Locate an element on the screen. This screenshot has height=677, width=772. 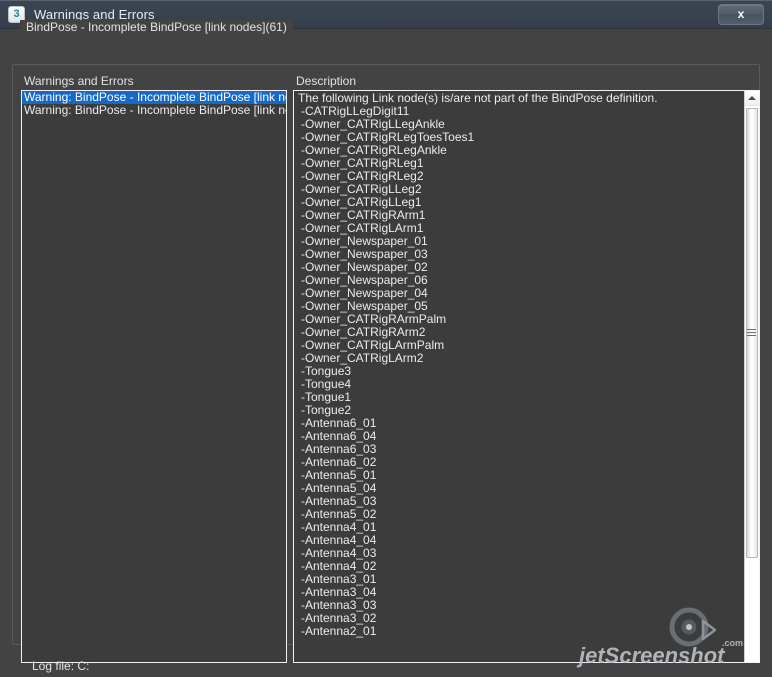
scrollbar-thumb is located at coordinates (752, 333).